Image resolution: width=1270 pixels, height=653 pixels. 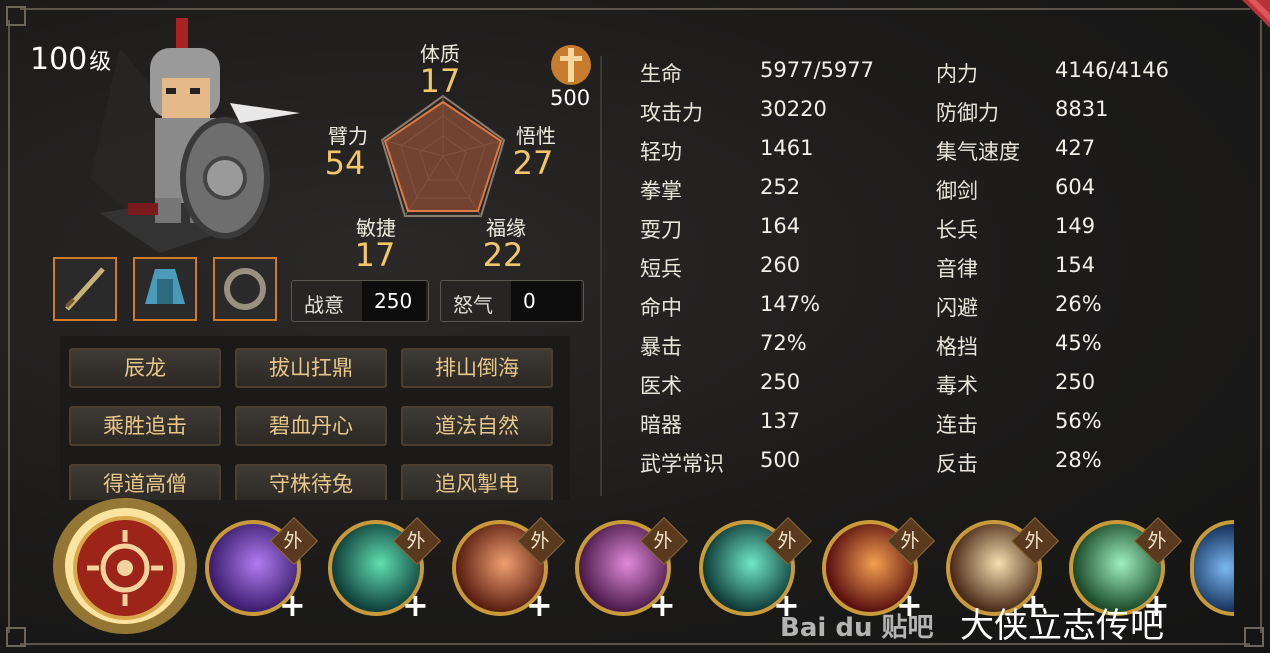 What do you see at coordinates (125, 563) in the screenshot?
I see `active-skill-fire-icon` at bounding box center [125, 563].